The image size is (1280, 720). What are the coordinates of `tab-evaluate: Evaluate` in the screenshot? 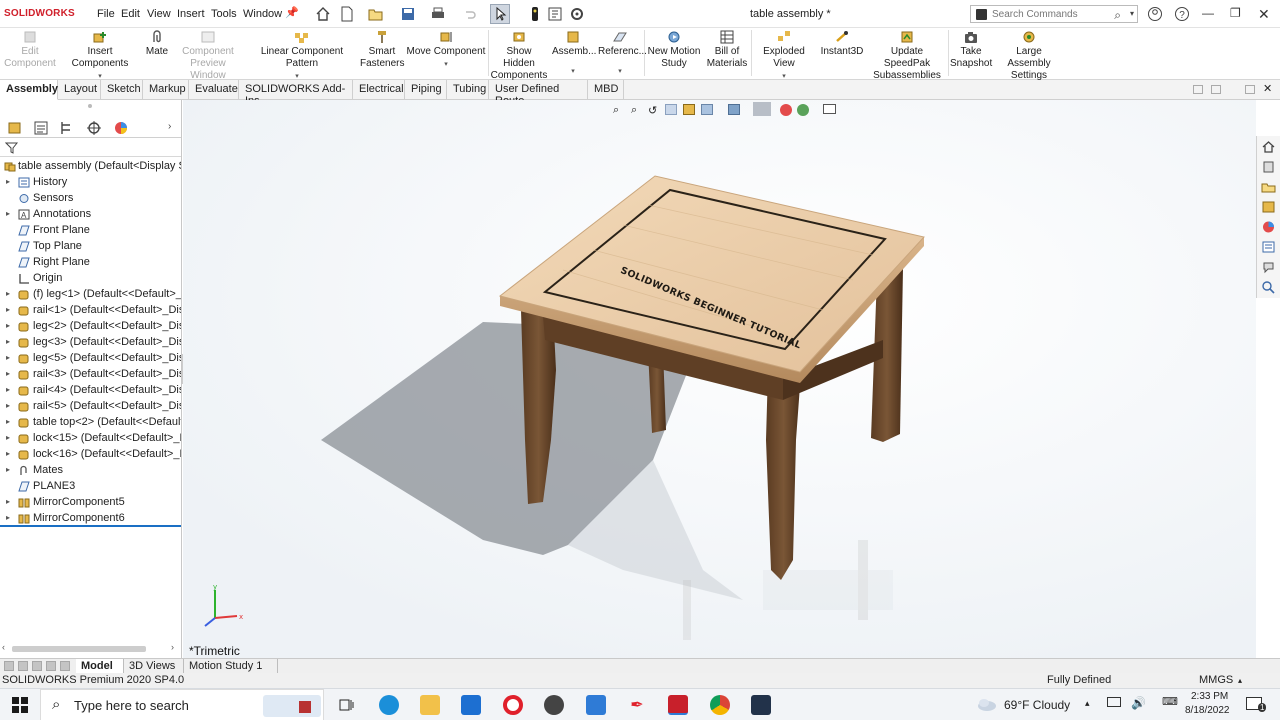 It's located at (214, 90).